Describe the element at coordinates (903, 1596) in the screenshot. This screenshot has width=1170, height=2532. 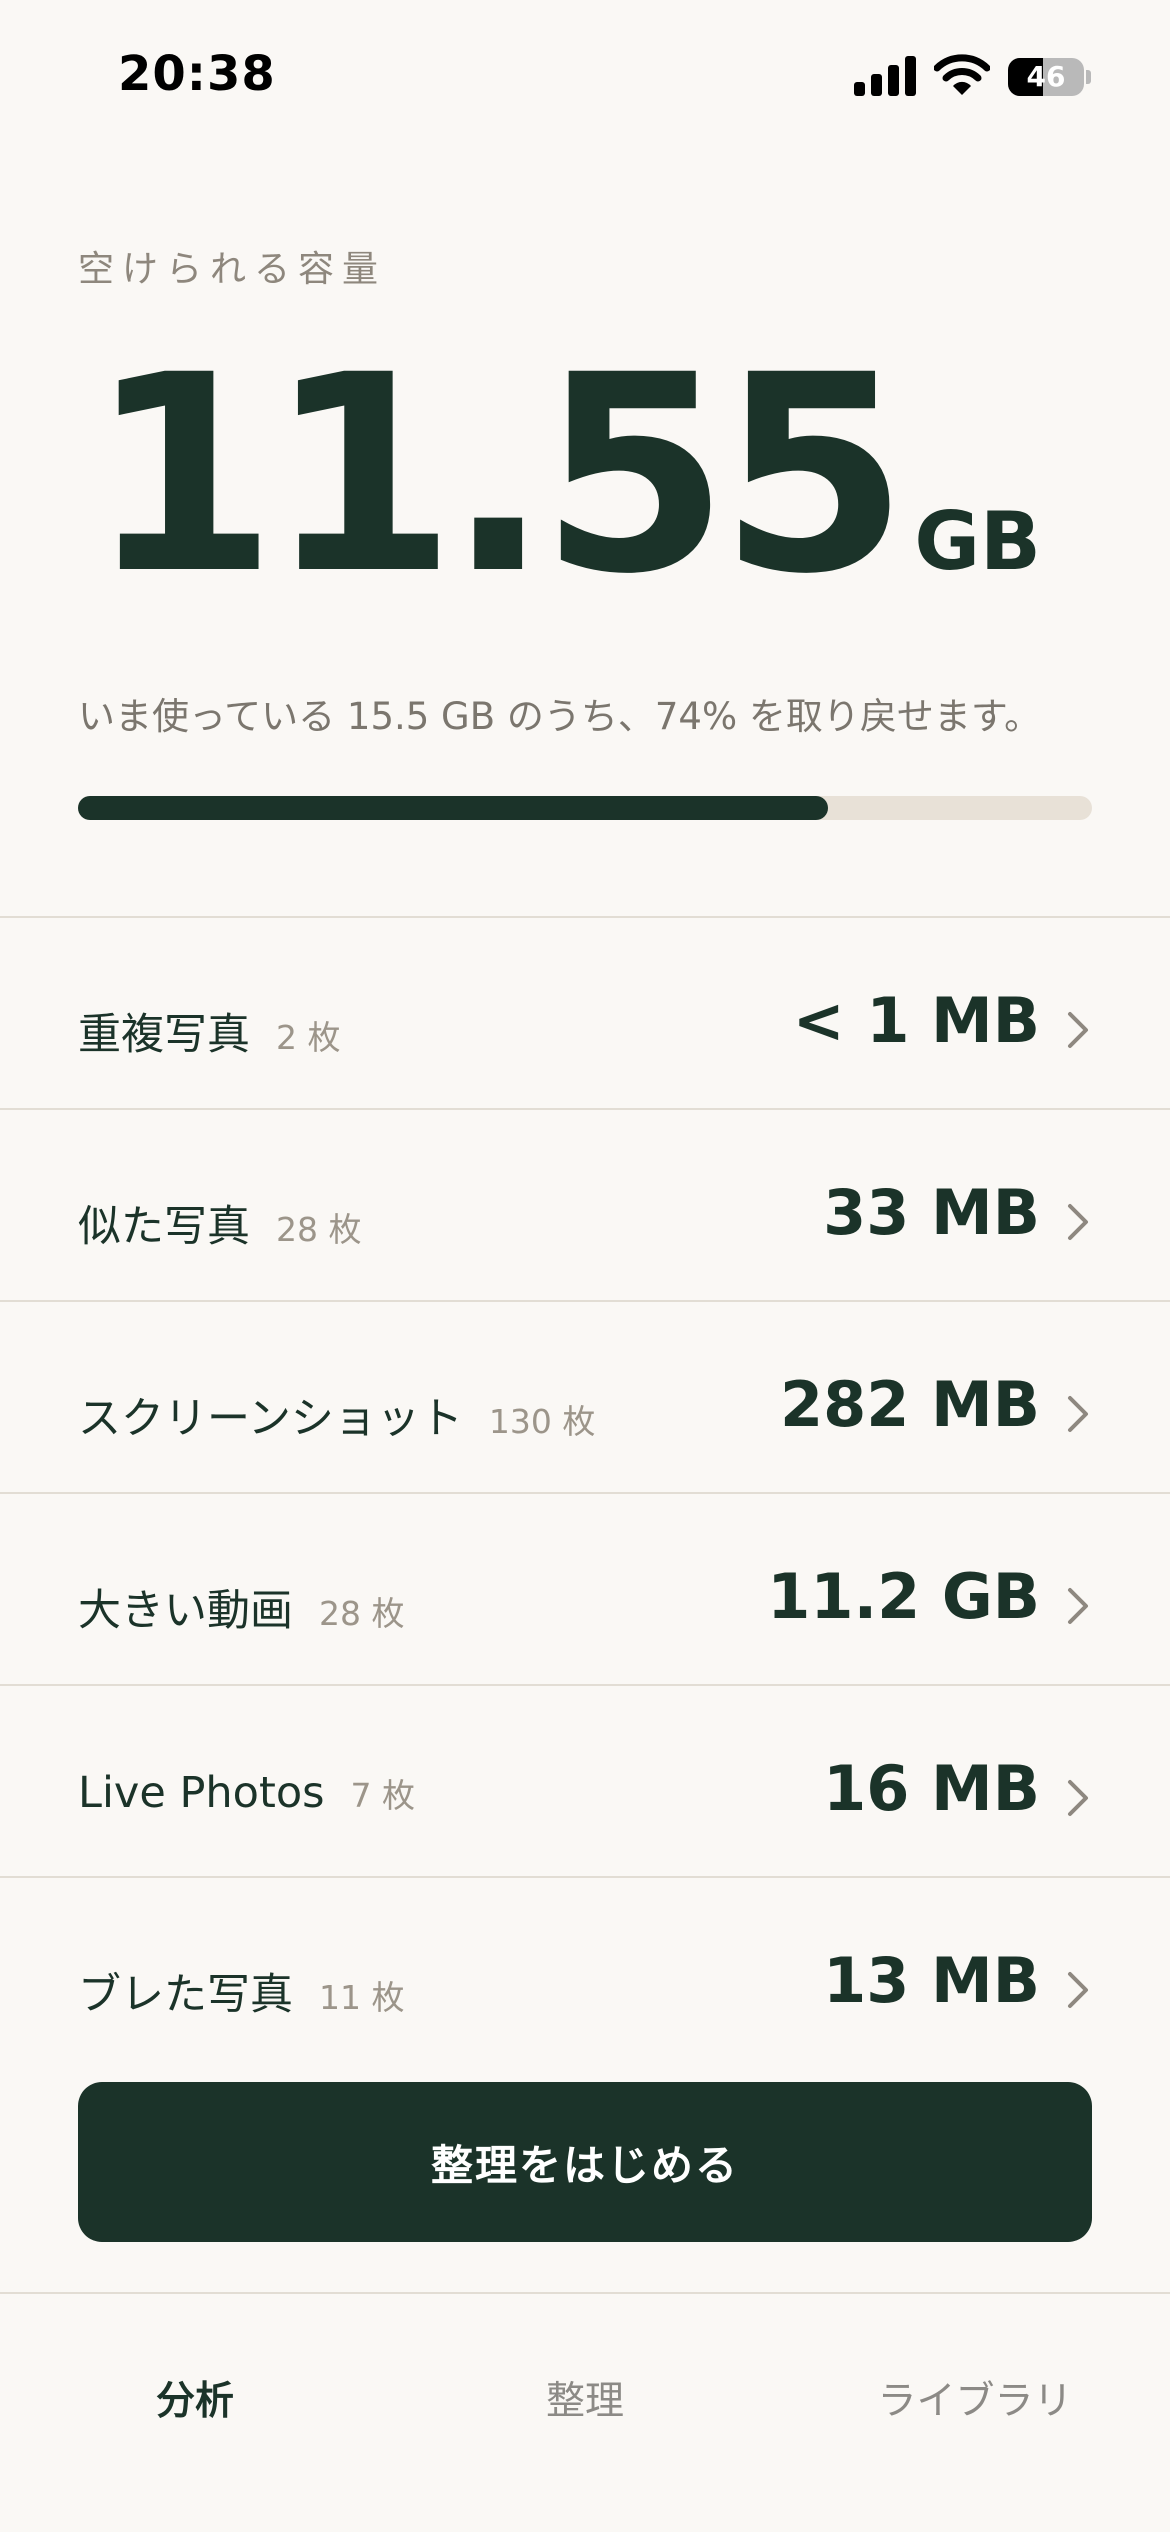
I see `category-size: 11.2 GB` at that location.